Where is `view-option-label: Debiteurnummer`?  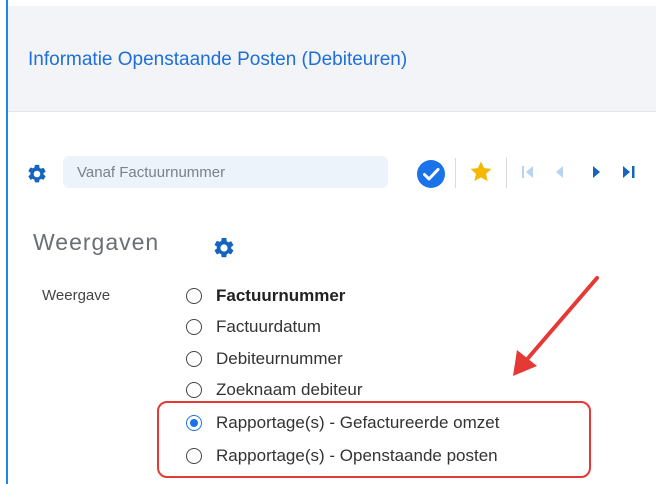
view-option-label: Debiteurnummer is located at coordinates (279, 358).